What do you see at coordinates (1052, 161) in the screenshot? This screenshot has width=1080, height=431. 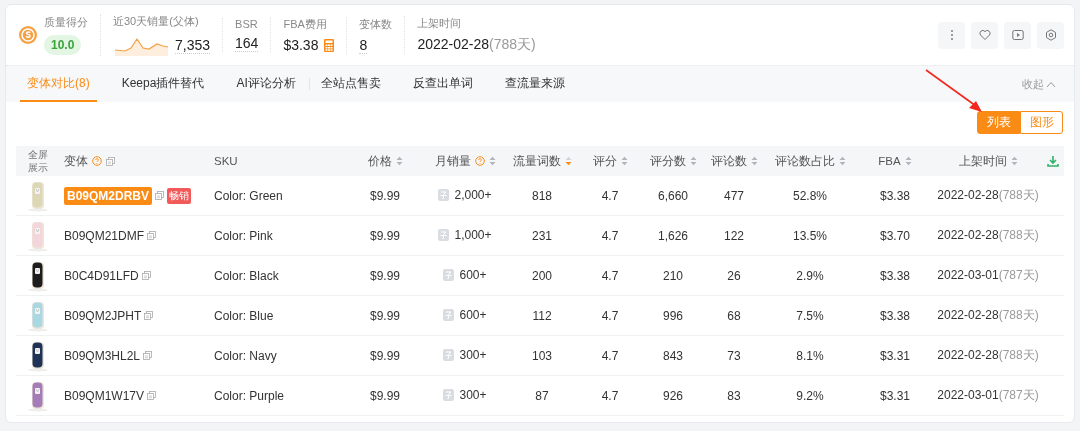 I see `download-icon` at bounding box center [1052, 161].